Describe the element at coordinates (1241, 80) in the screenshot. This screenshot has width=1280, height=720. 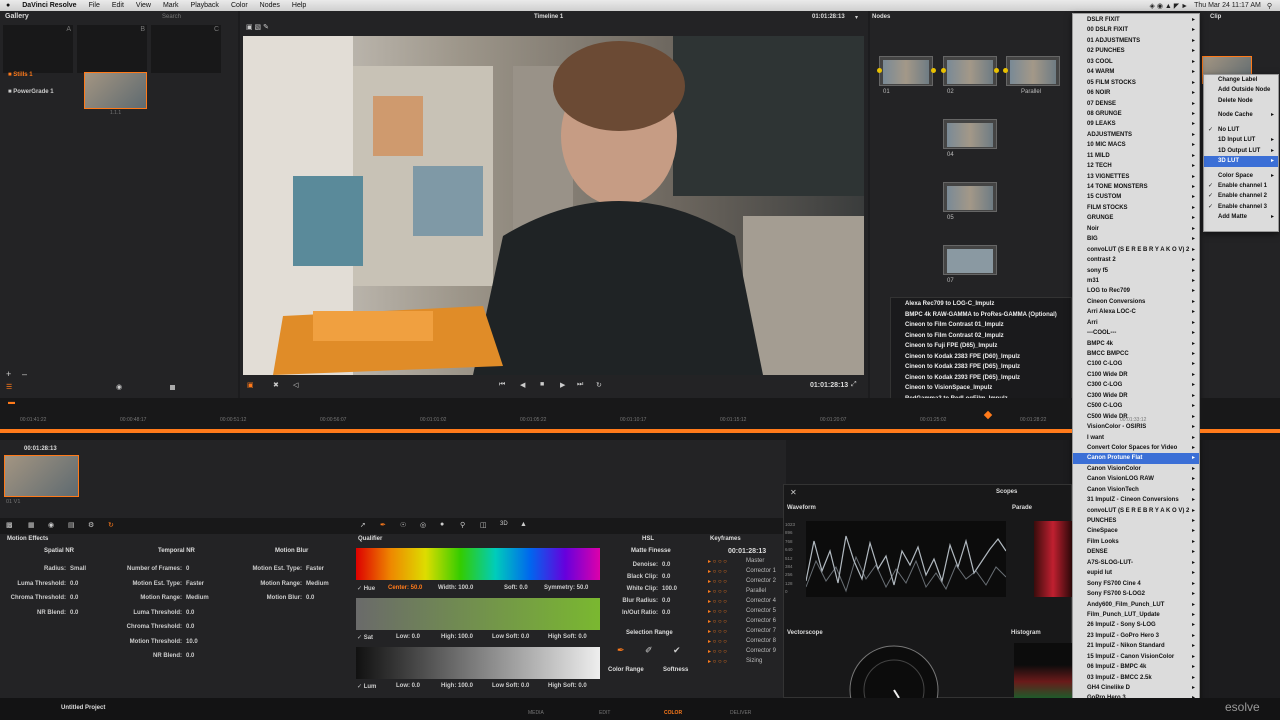
I see `context-menu-item: Change Label` at that location.